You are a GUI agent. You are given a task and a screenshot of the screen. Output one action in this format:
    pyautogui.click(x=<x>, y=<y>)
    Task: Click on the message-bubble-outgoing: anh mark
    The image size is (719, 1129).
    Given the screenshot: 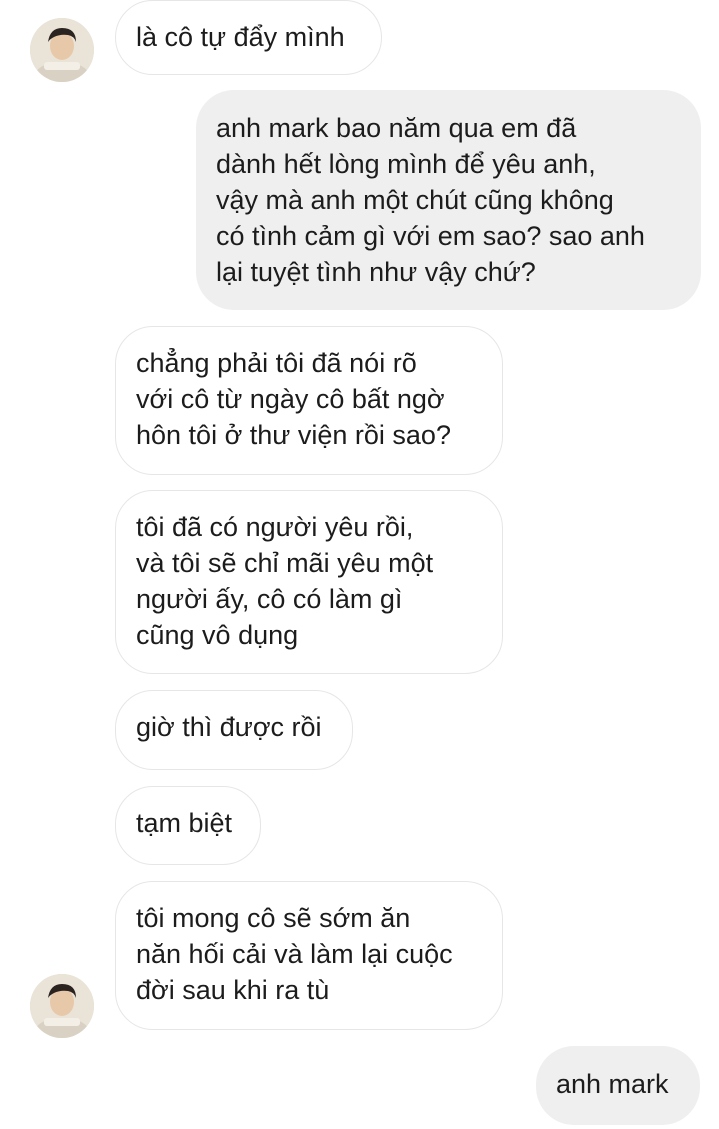 What is the action you would take?
    pyautogui.click(x=618, y=1085)
    